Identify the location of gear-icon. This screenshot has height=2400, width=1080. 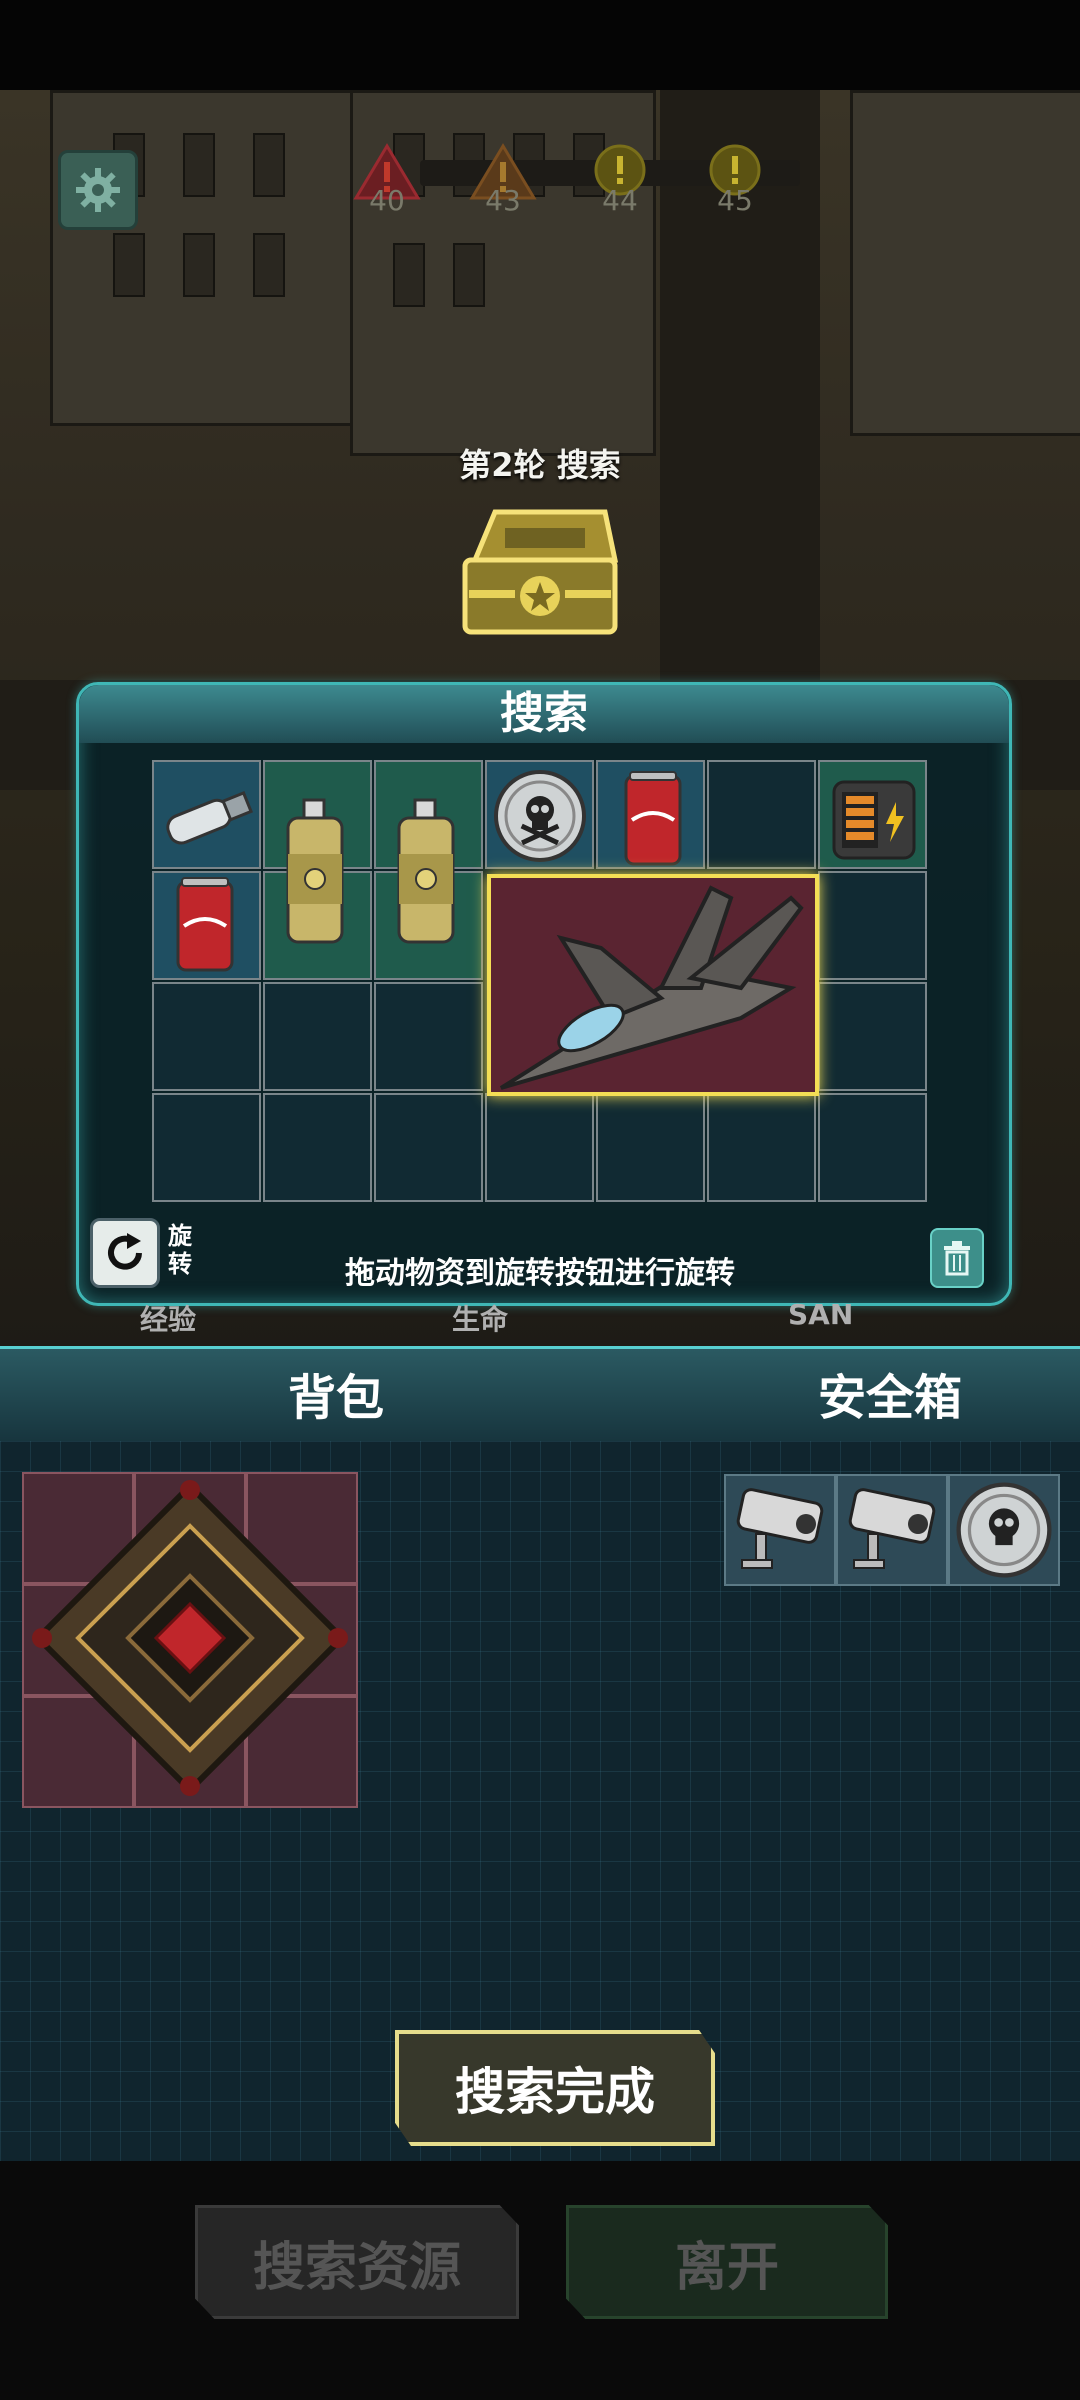
(98, 190).